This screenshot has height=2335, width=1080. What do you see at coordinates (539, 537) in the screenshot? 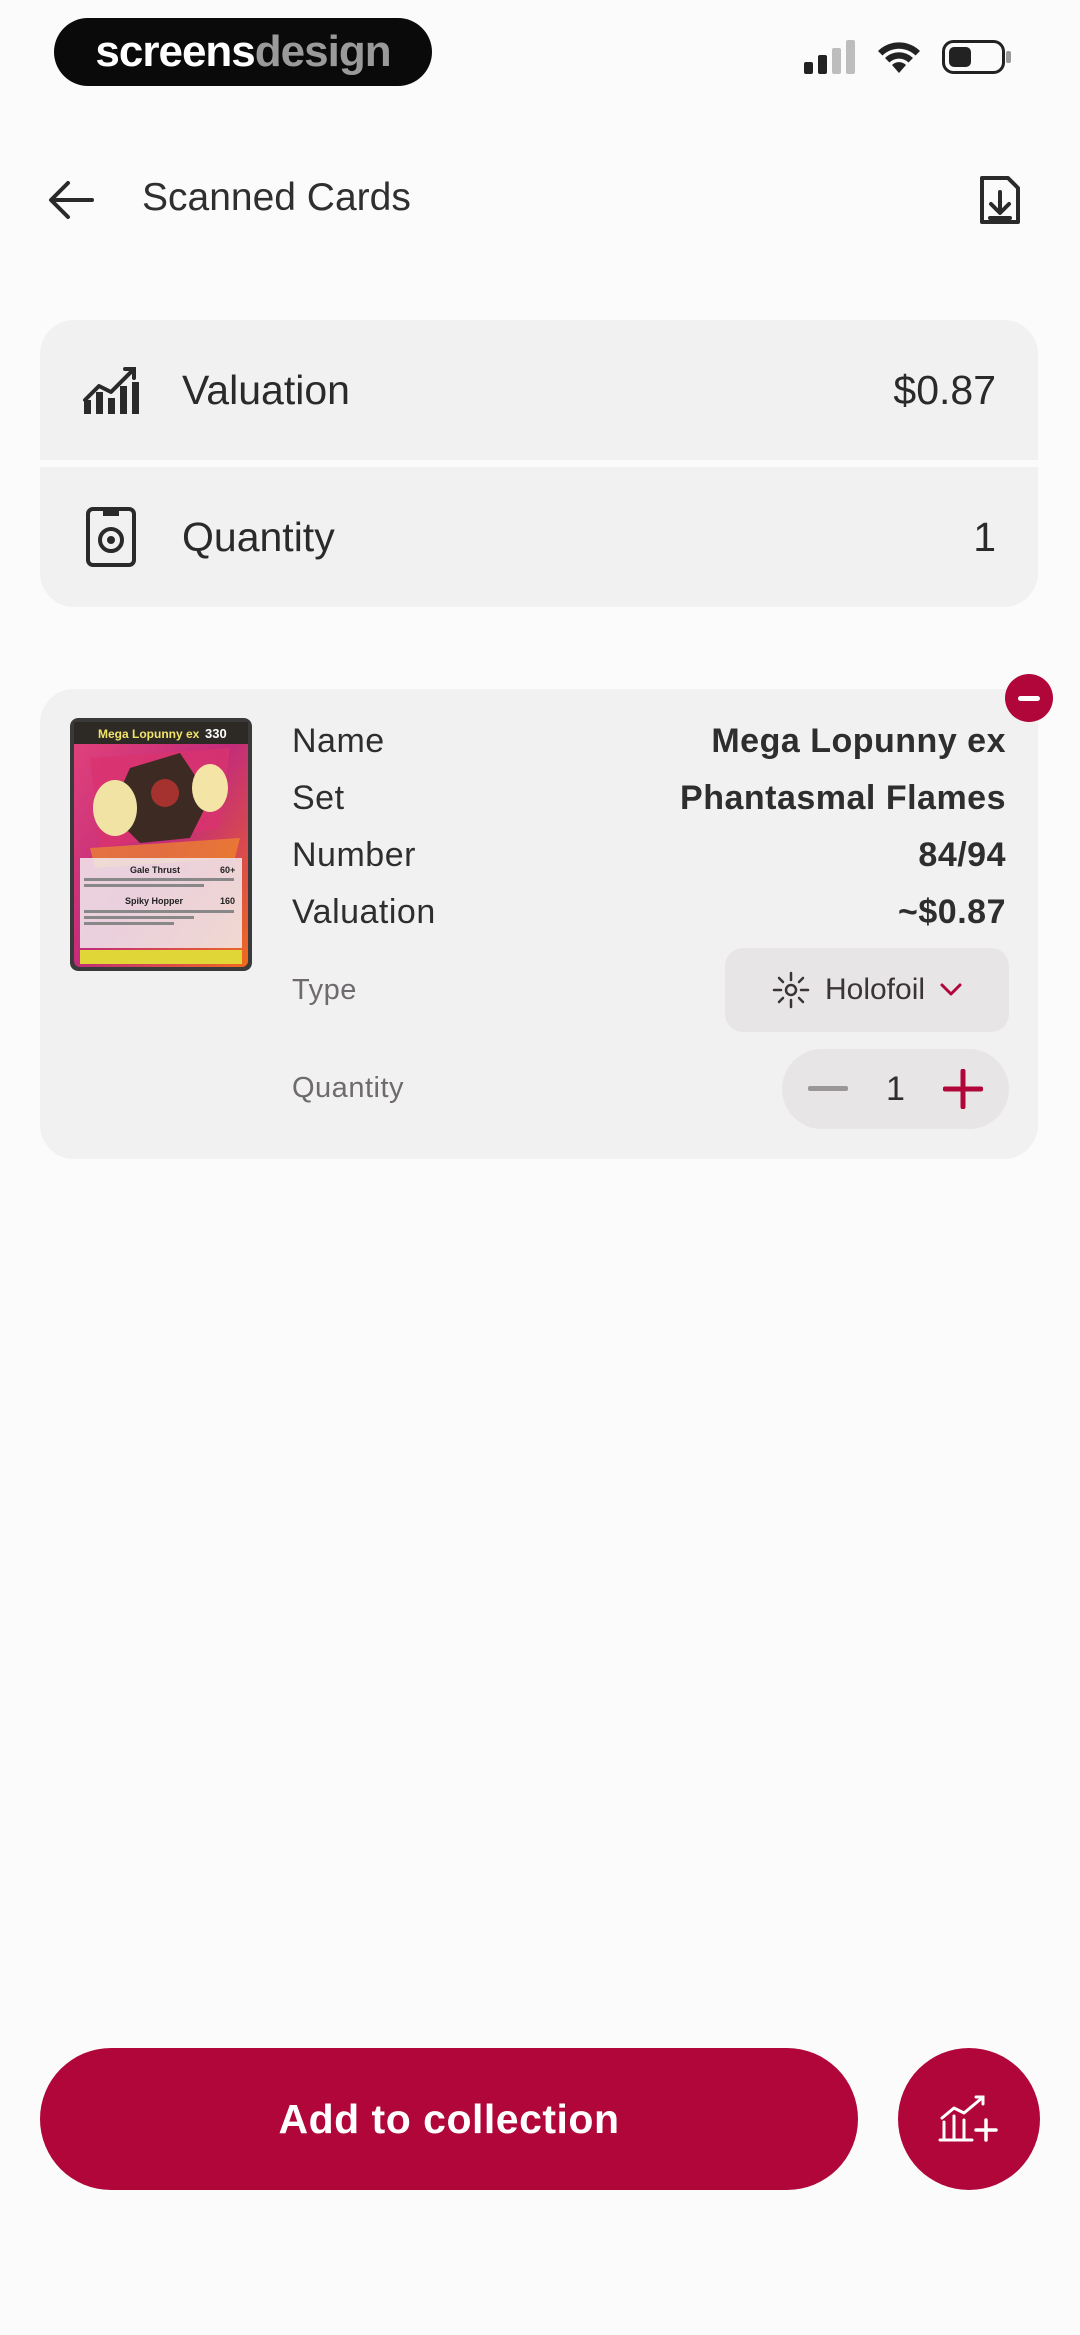
I see `quantity-row: Quantity 1` at bounding box center [539, 537].